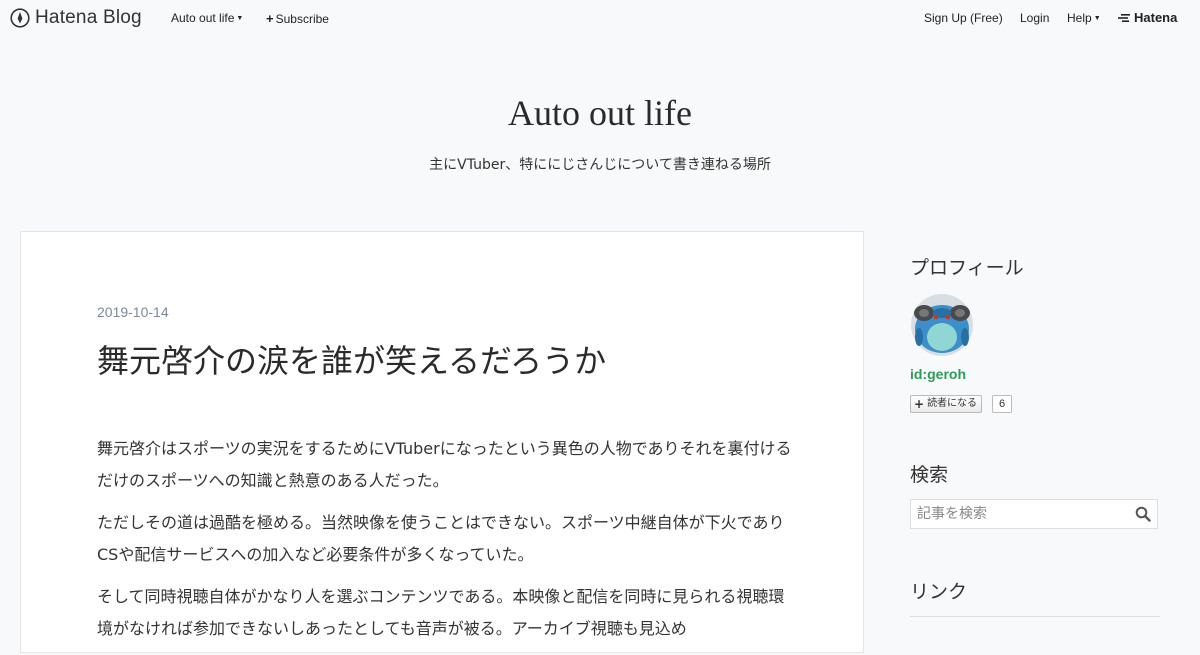  Describe the element at coordinates (929, 475) in the screenshot. I see `search-module-title: 検索` at that location.